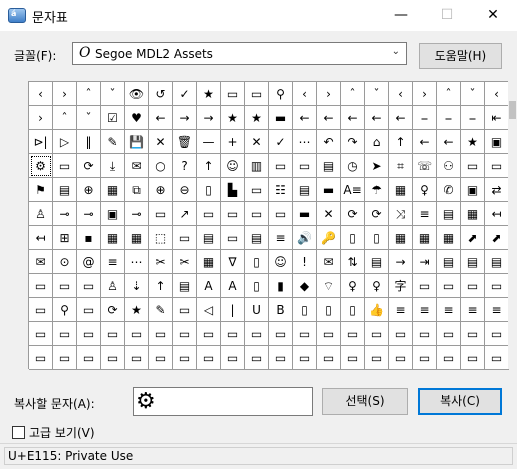 The height and width of the screenshot is (469, 517). I want to click on char-cell: 👍, so click(377, 310).